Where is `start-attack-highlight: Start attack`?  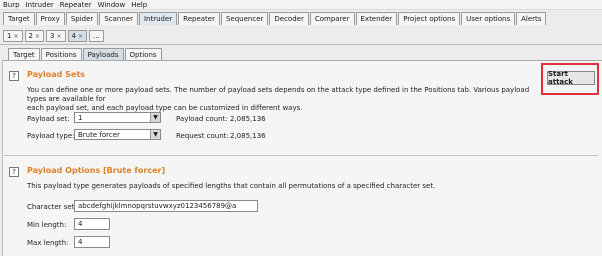
start-attack-highlight: Start attack is located at coordinates (570, 79).